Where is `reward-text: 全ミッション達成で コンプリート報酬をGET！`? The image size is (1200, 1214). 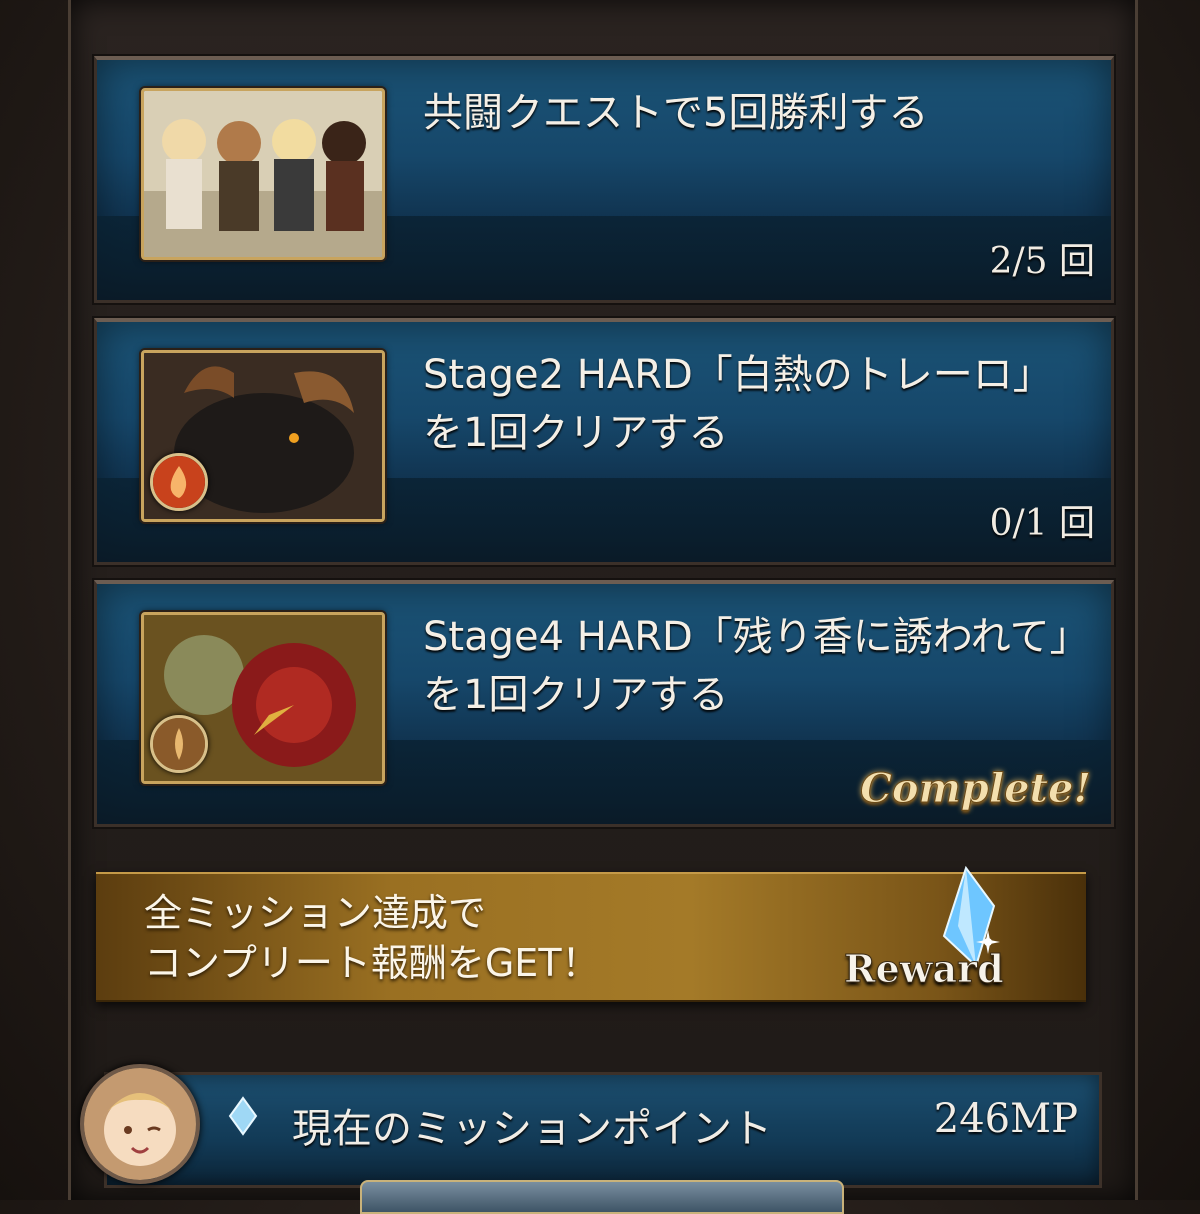
reward-text: 全ミッション達成で コンプリート報酬をGET！ is located at coordinates (372, 938).